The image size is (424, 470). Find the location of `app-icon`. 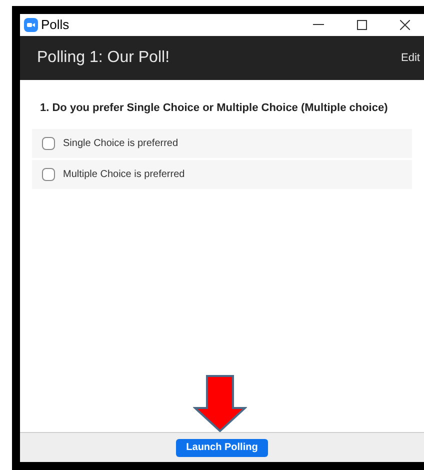

app-icon is located at coordinates (31, 25).